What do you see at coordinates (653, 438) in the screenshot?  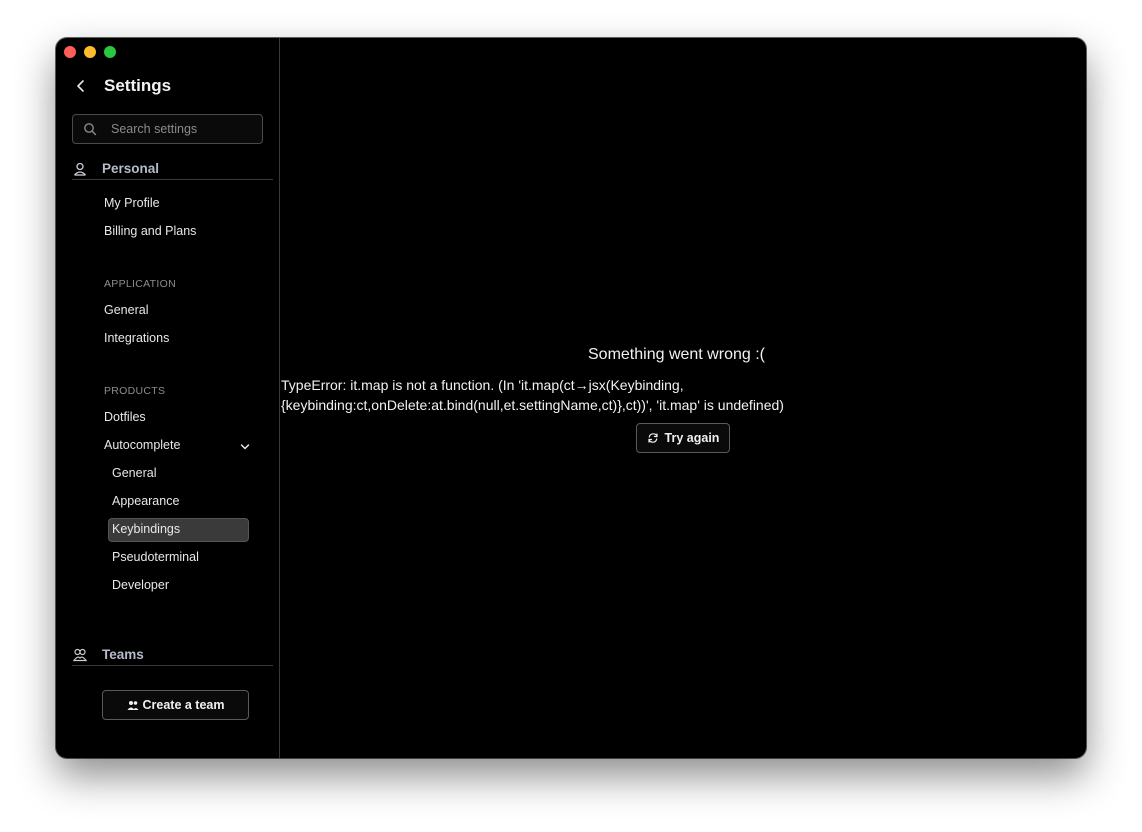 I see `refresh-icon` at bounding box center [653, 438].